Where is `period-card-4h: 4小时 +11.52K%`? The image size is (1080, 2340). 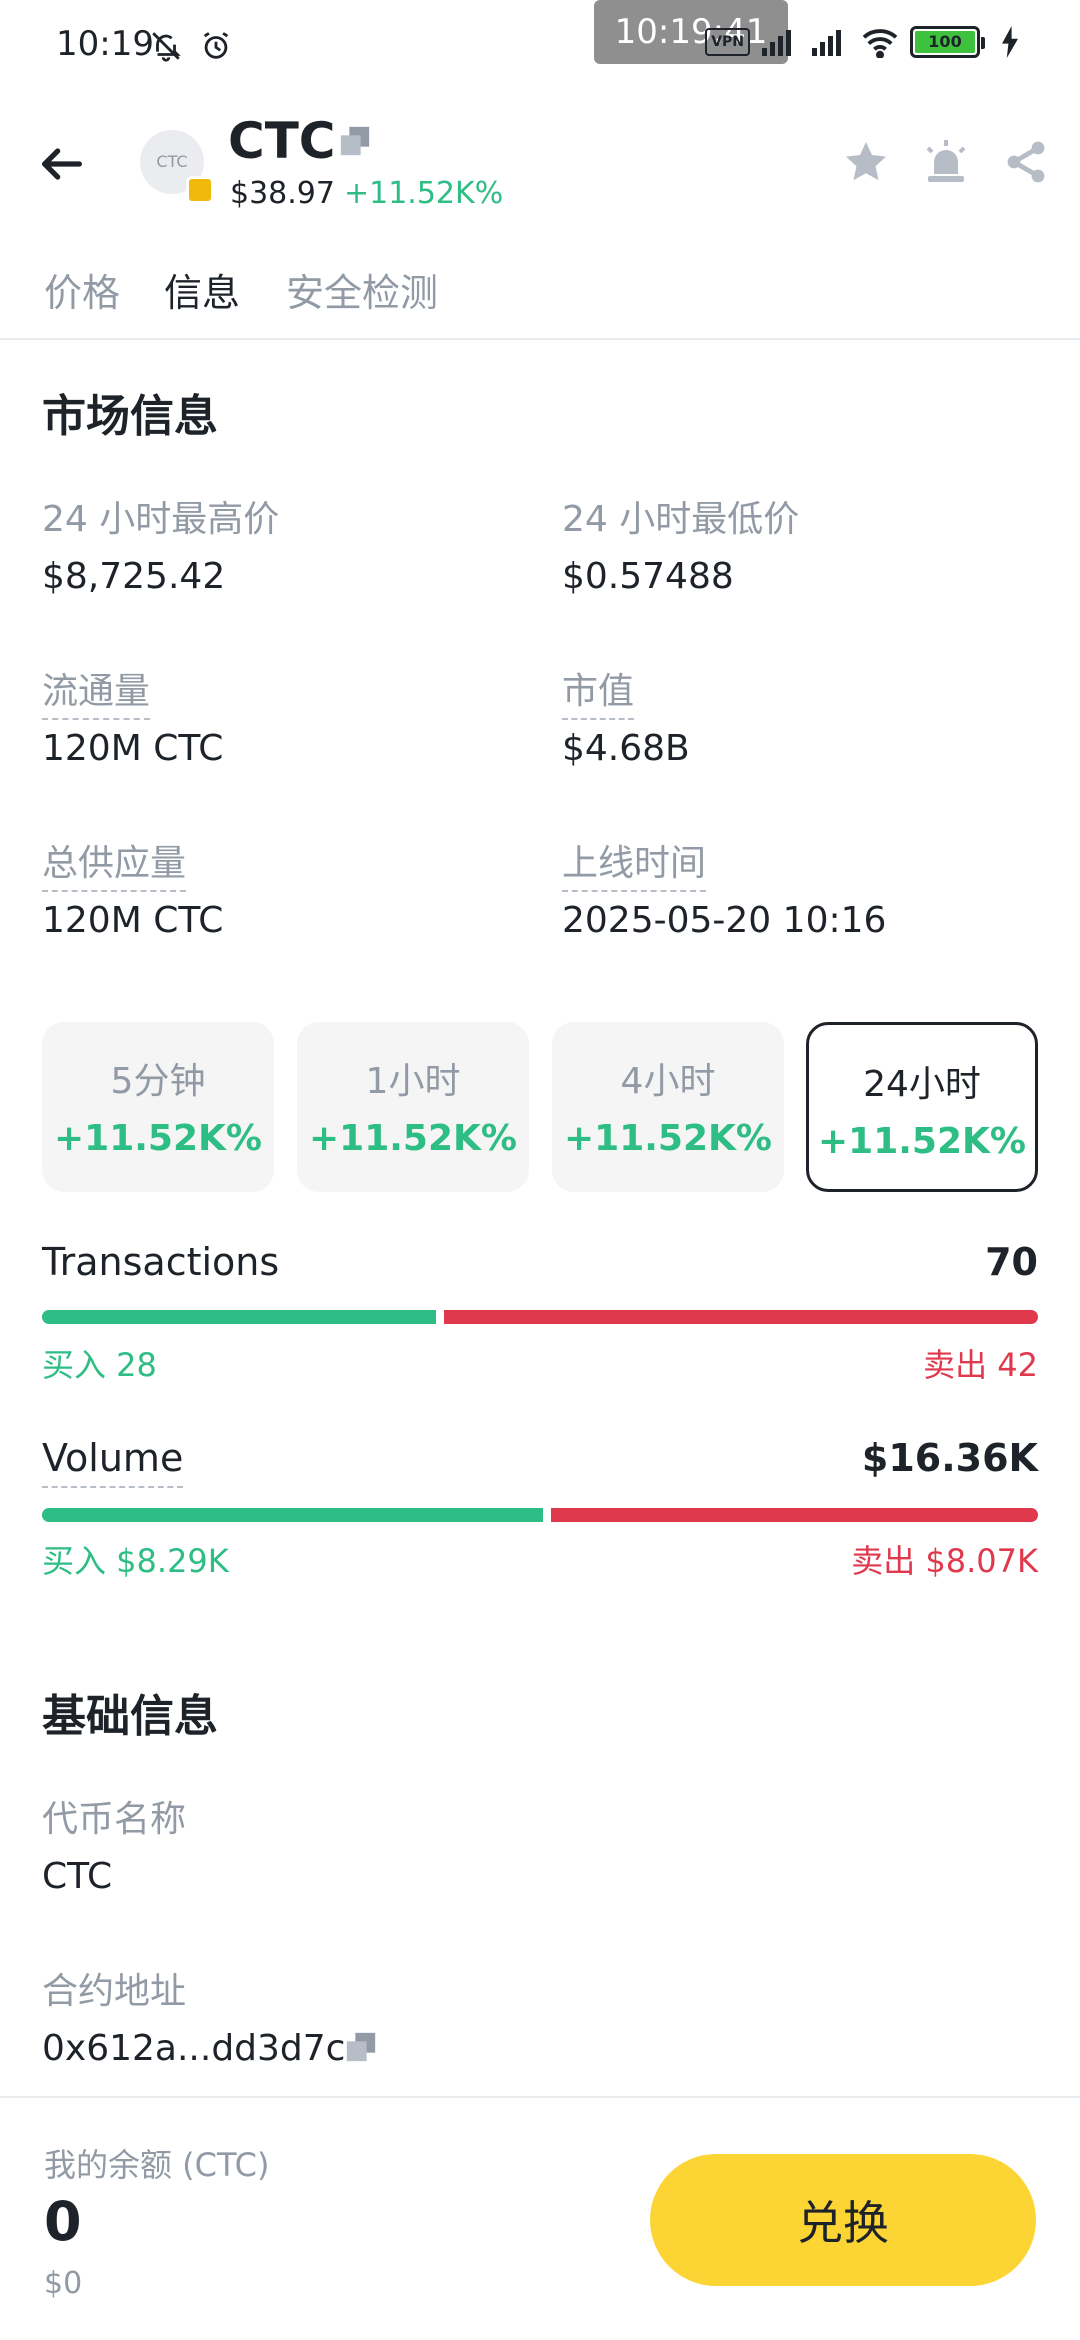
period-card-4h: 4小时 +11.52K% is located at coordinates (668, 1107).